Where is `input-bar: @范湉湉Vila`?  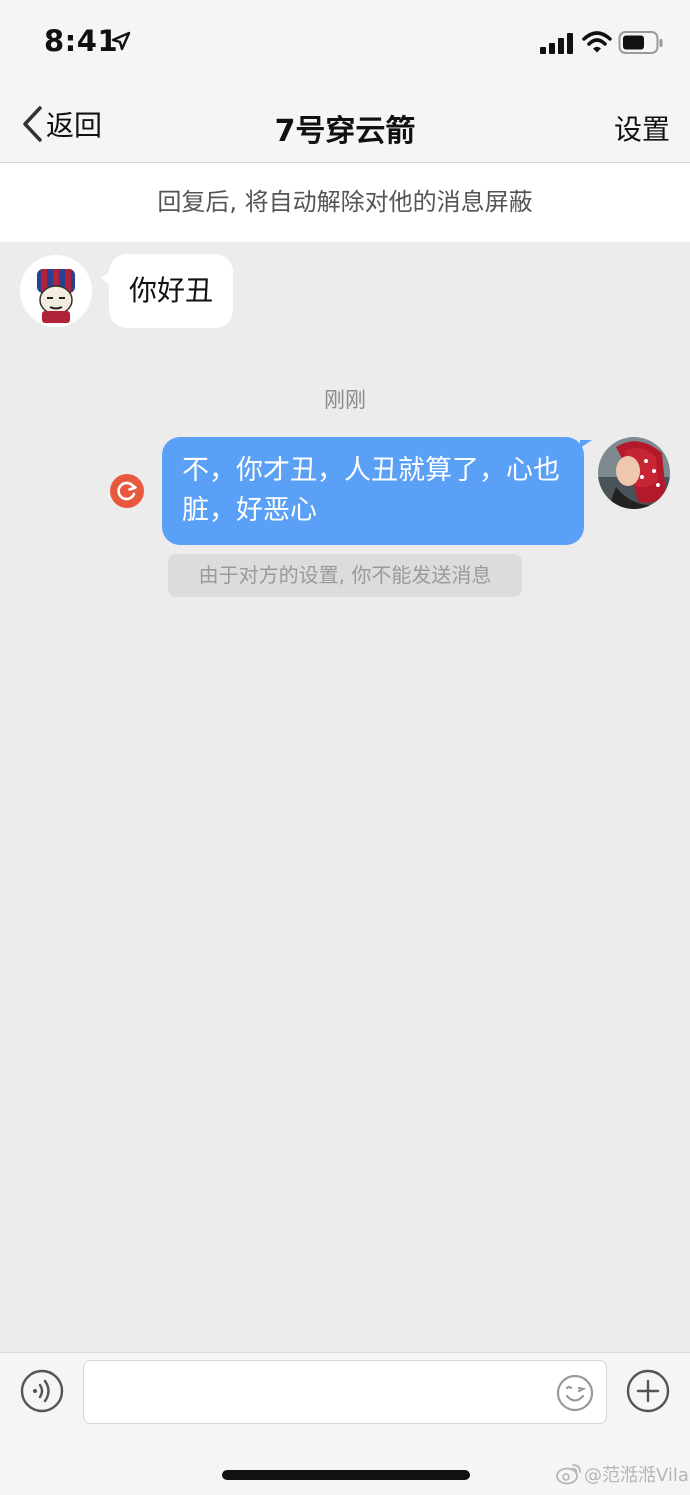 input-bar: @范湉湉Vila is located at coordinates (345, 1423).